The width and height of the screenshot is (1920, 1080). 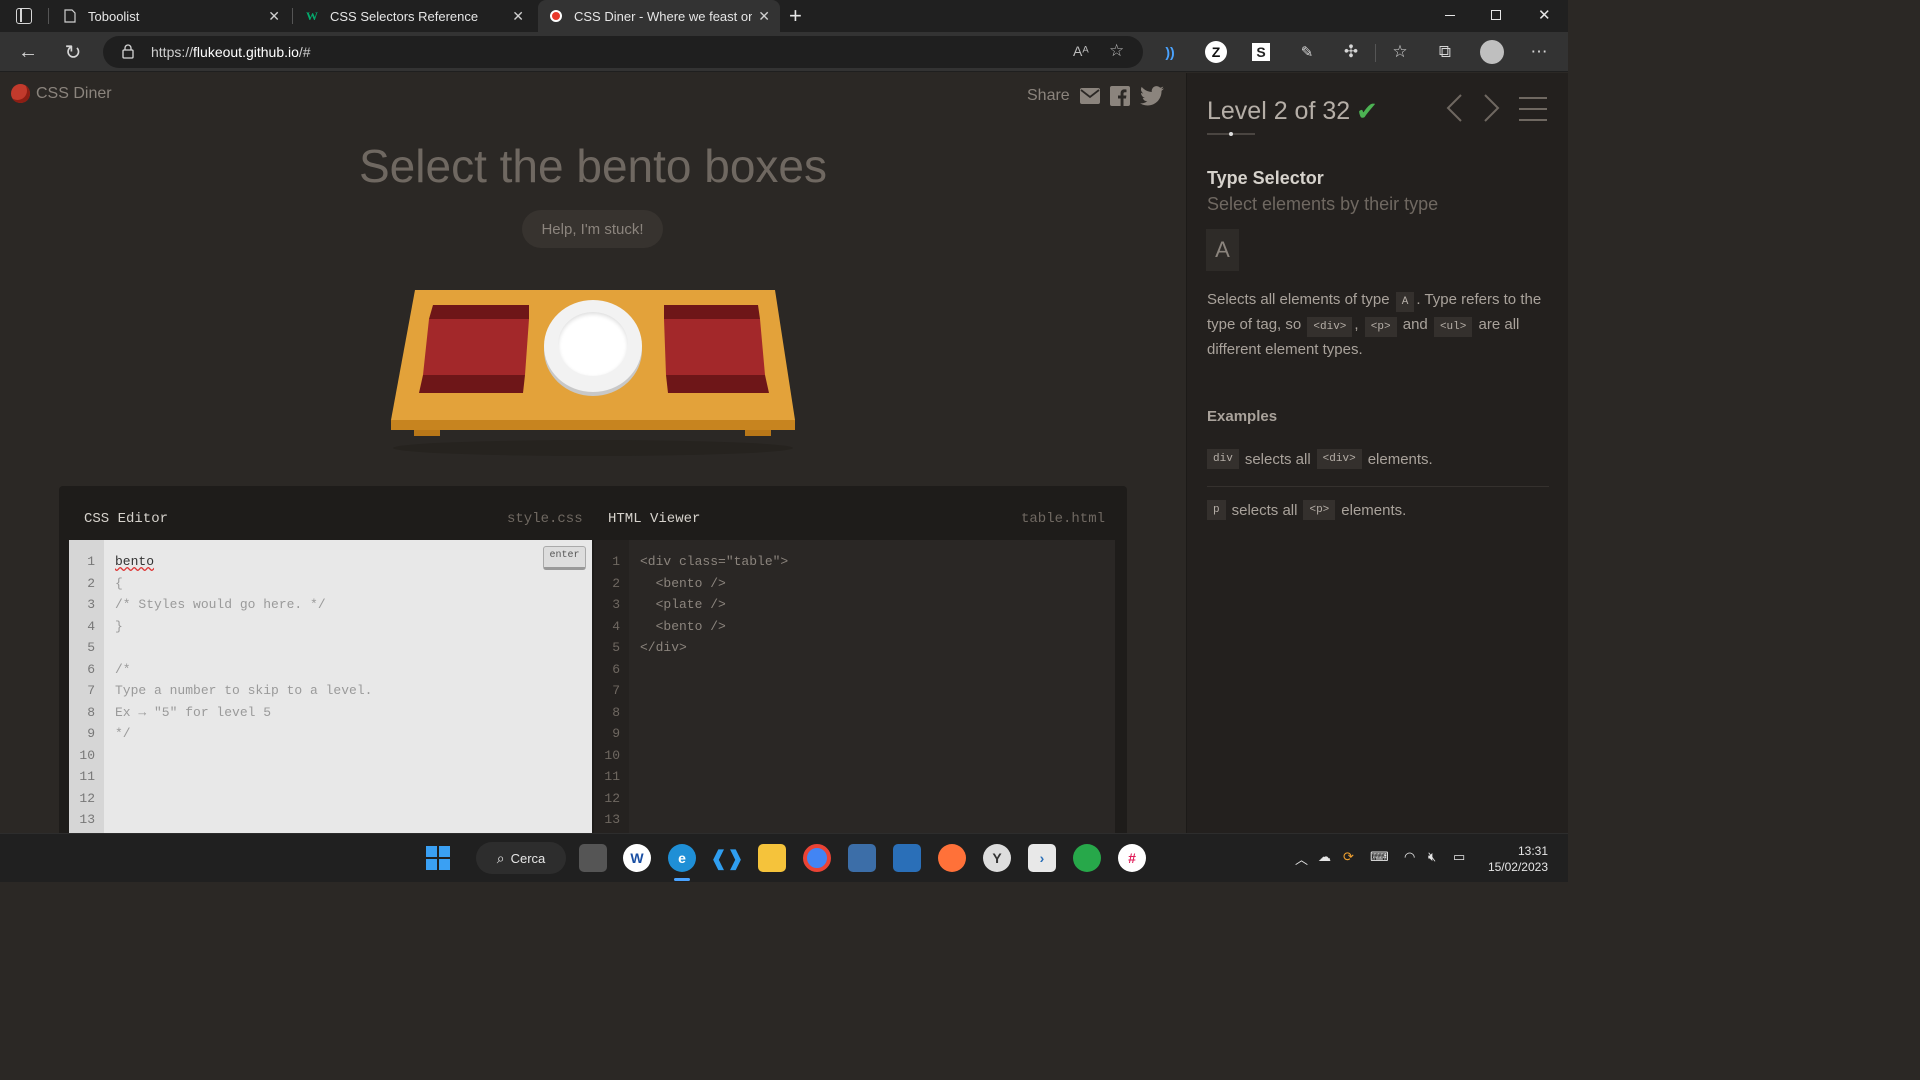 I want to click on desc-text: Selects all elements of type, so click(x=1298, y=299).